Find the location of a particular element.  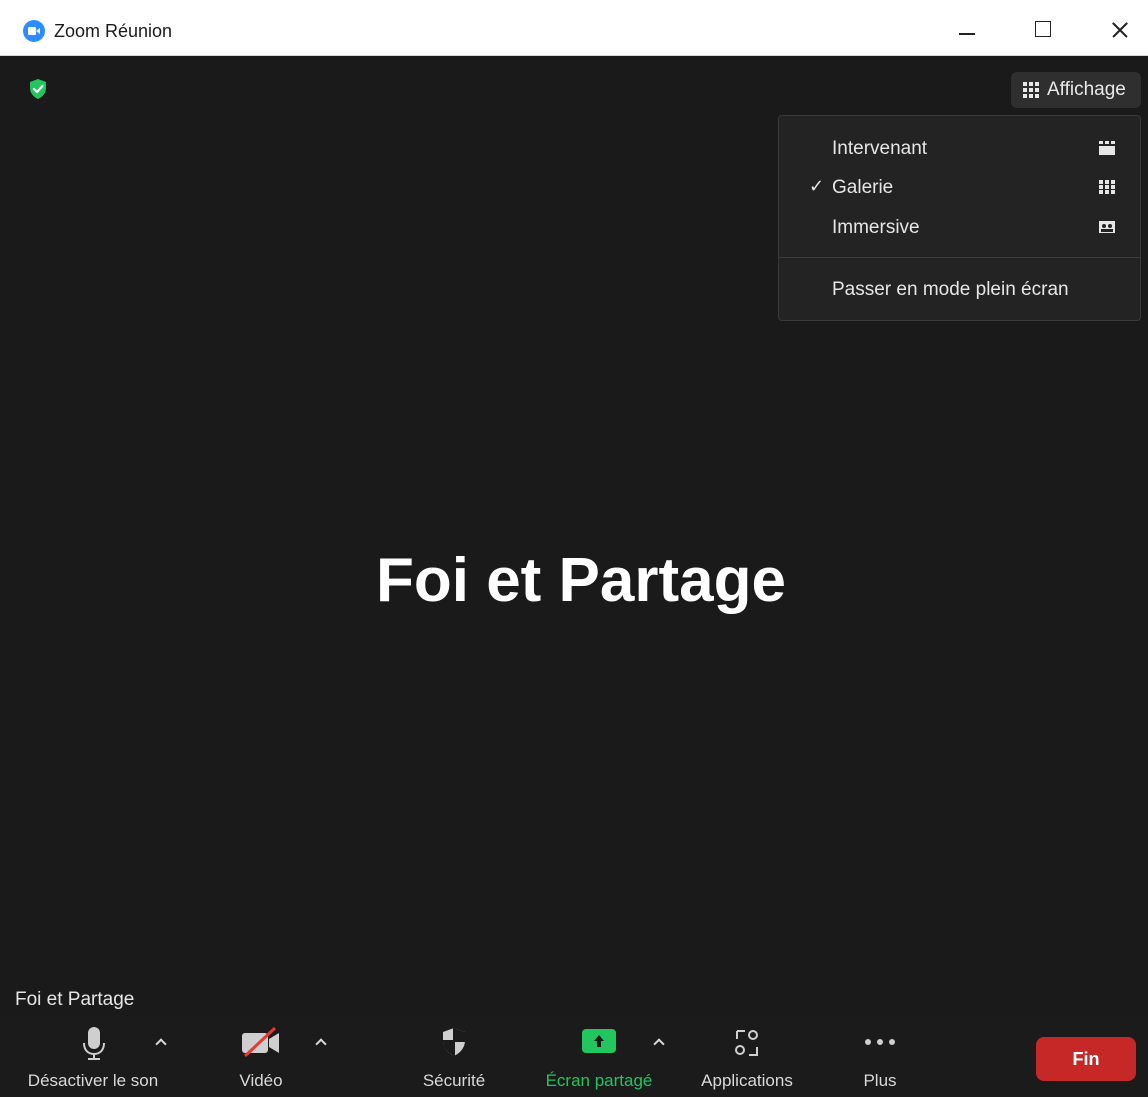

share-screen-button: Écran partagé is located at coordinates (599, 1057).